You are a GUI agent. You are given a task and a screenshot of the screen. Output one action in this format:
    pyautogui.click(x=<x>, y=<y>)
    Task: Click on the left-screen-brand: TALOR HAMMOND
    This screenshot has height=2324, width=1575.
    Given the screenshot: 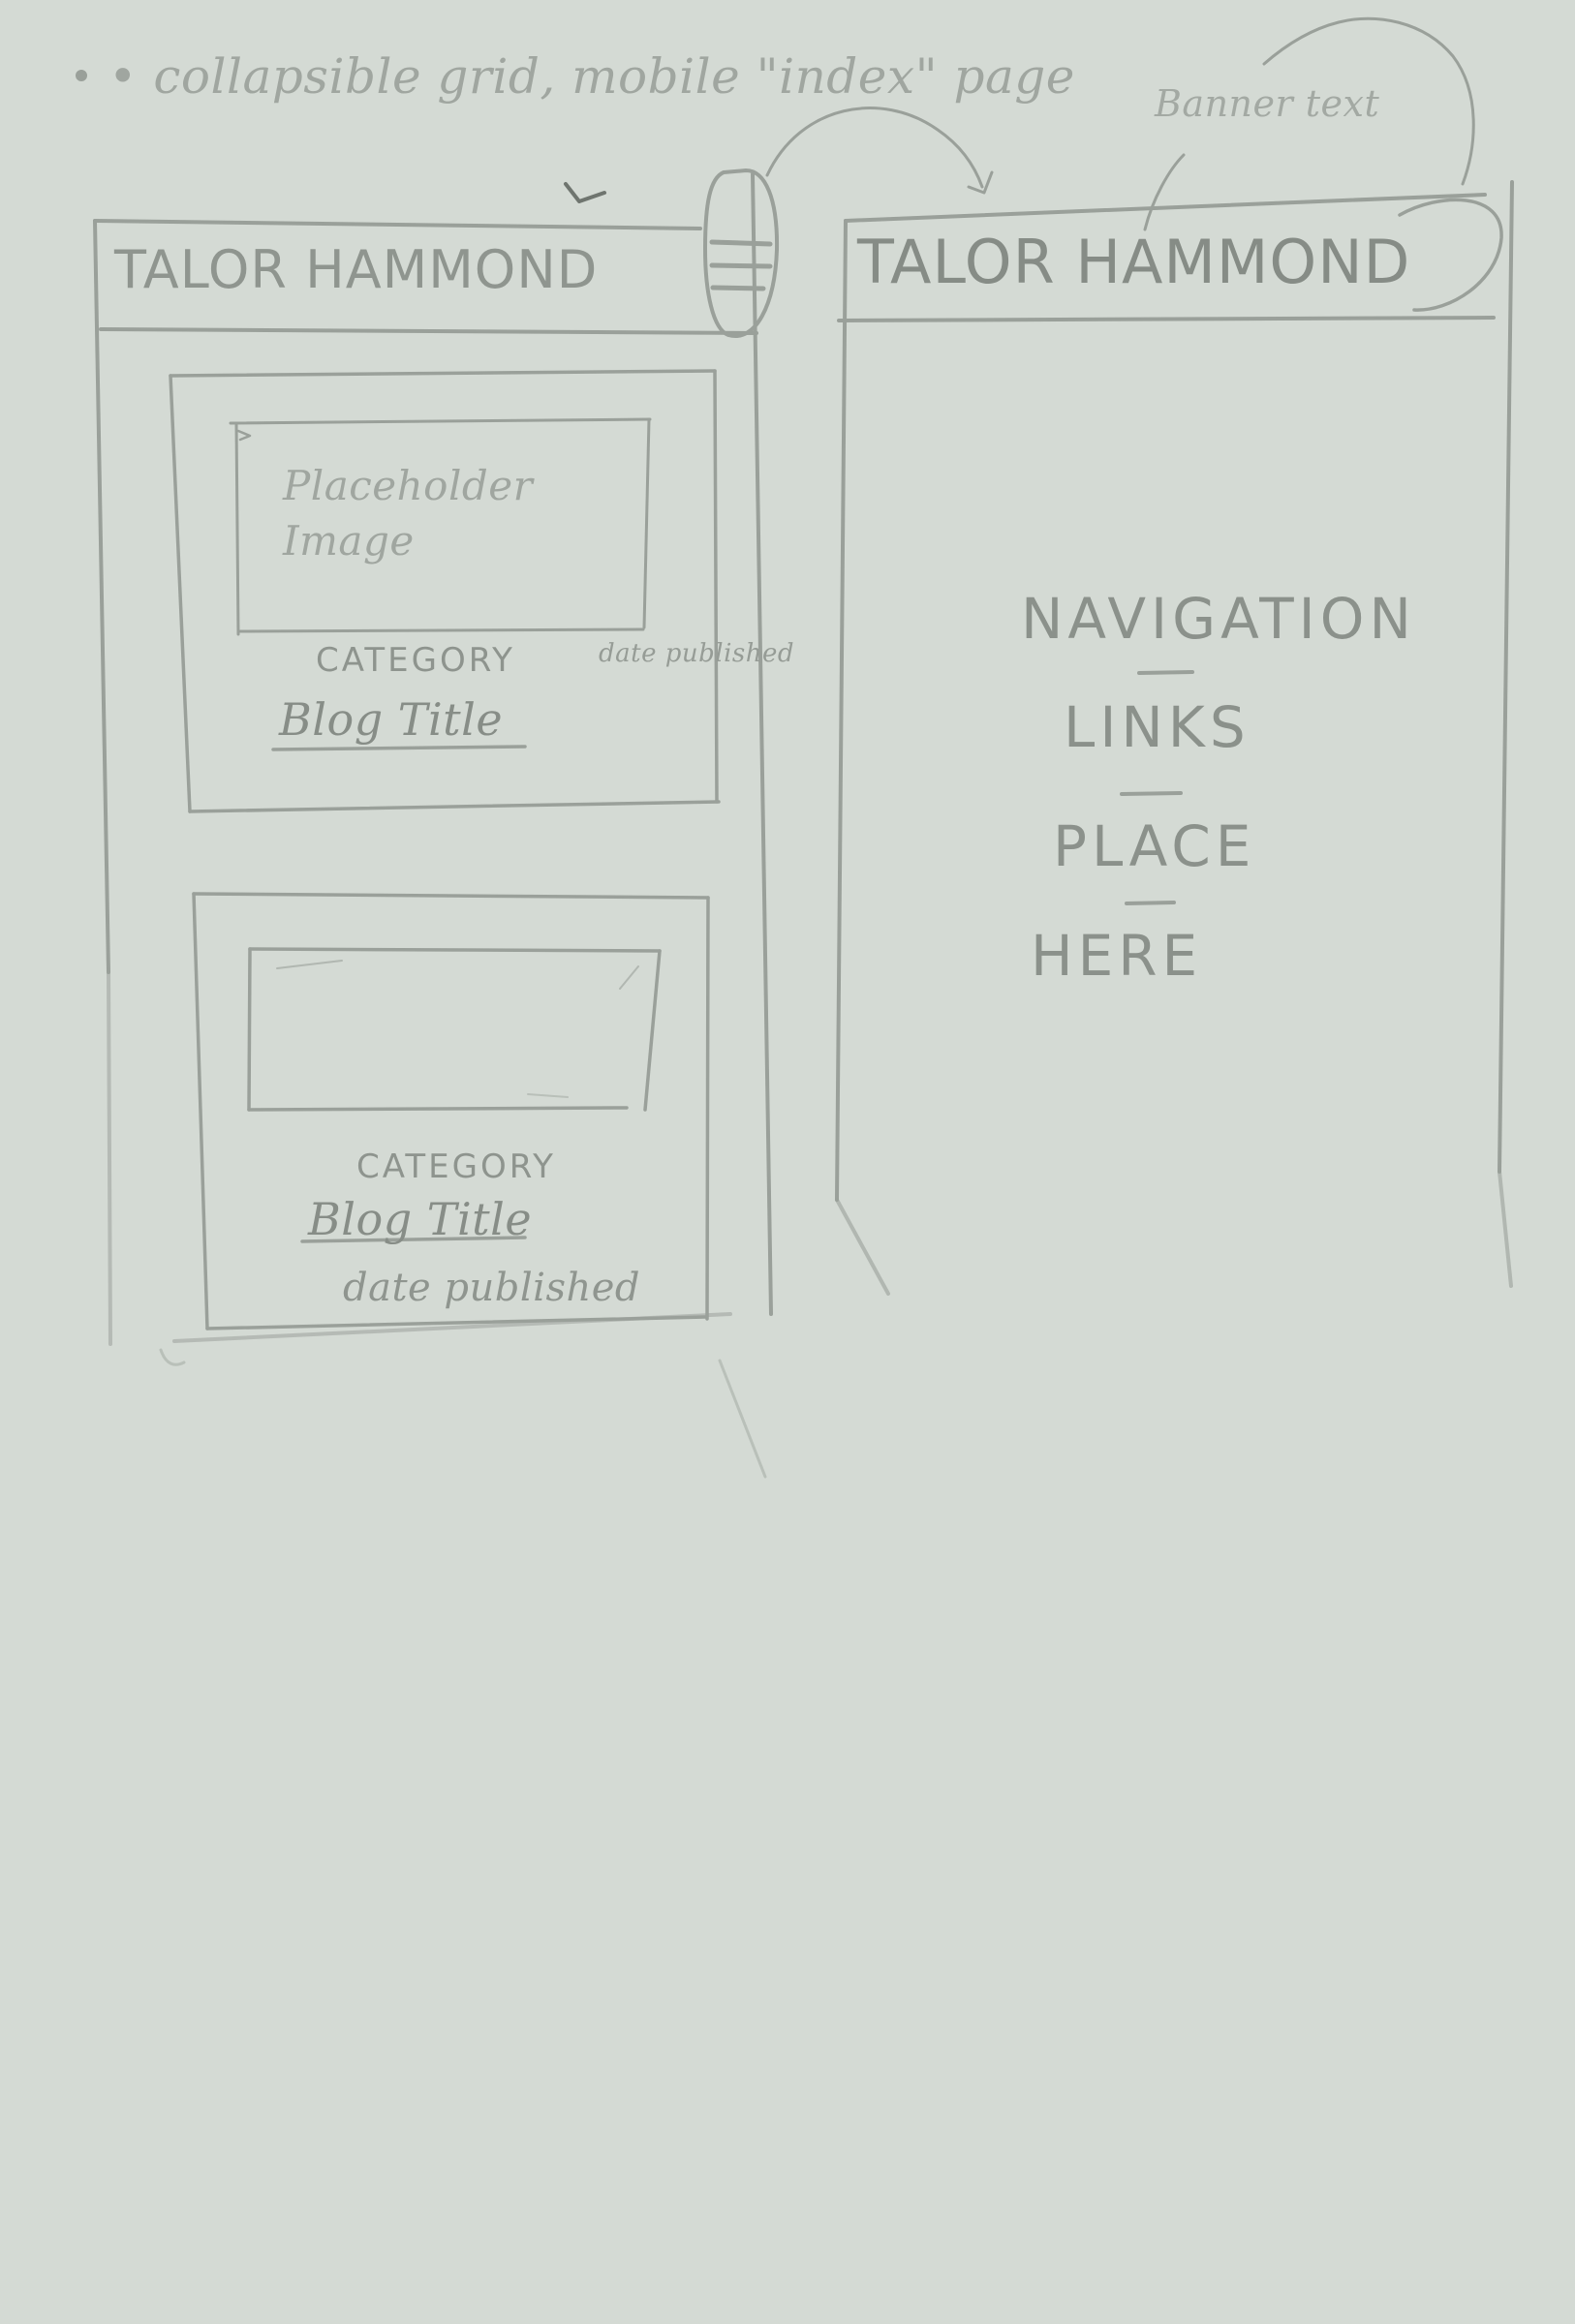 What is the action you would take?
    pyautogui.click(x=356, y=270)
    